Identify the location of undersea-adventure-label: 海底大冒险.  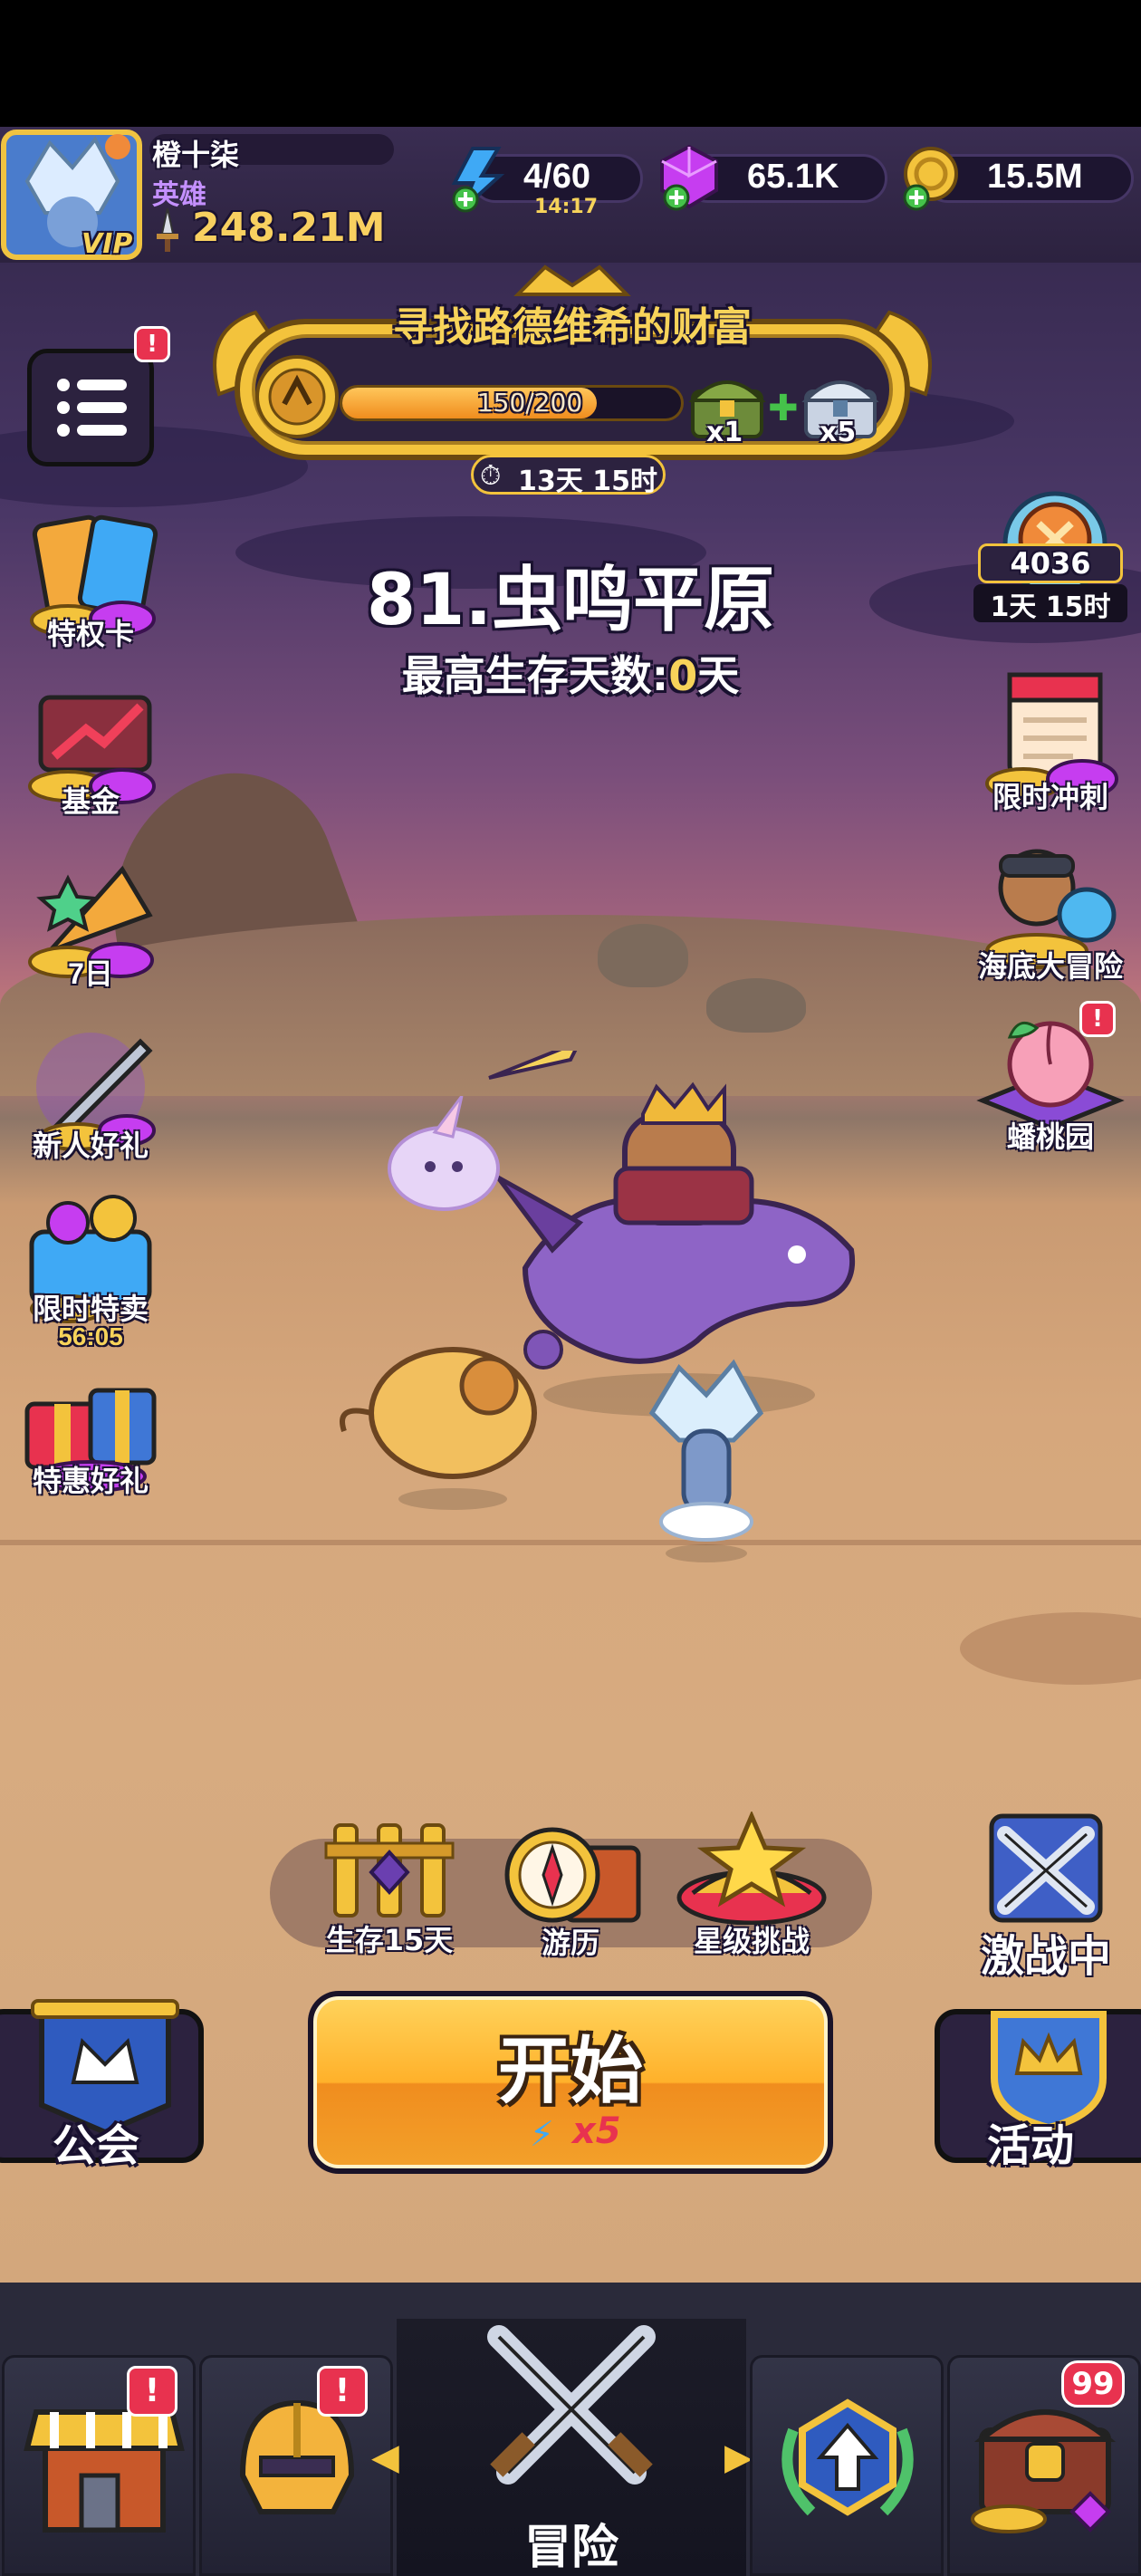
(1050, 966).